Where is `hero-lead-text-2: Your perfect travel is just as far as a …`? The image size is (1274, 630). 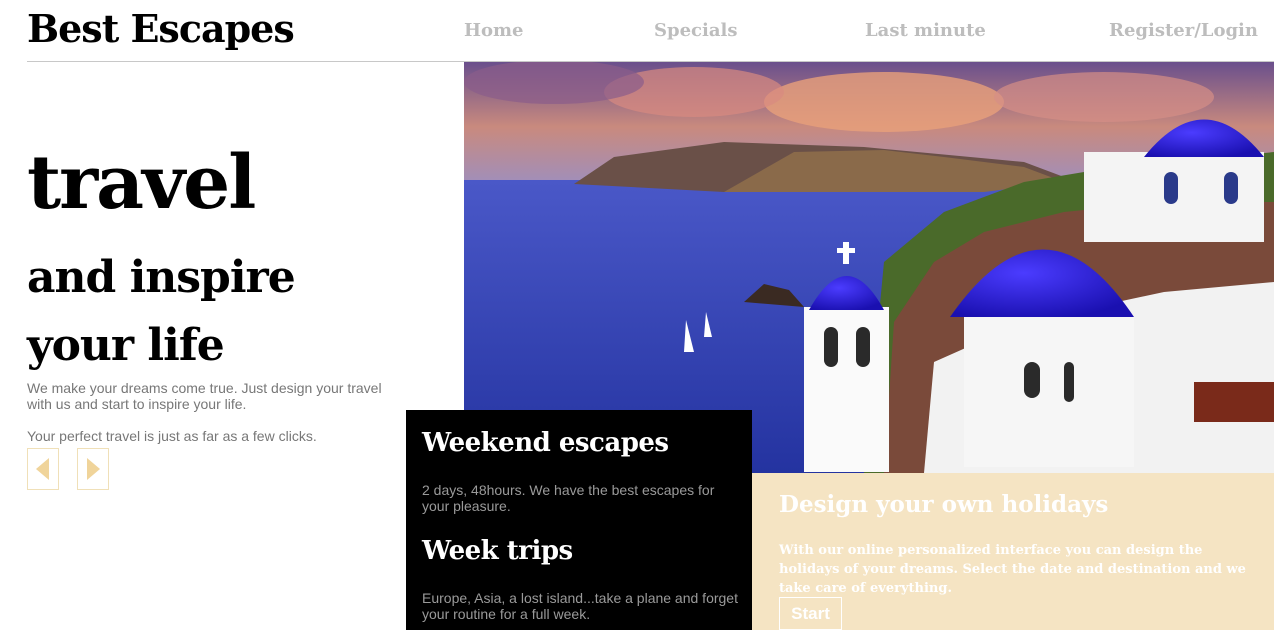
hero-lead-text-2: Your perfect travel is just as far as a … is located at coordinates (172, 436).